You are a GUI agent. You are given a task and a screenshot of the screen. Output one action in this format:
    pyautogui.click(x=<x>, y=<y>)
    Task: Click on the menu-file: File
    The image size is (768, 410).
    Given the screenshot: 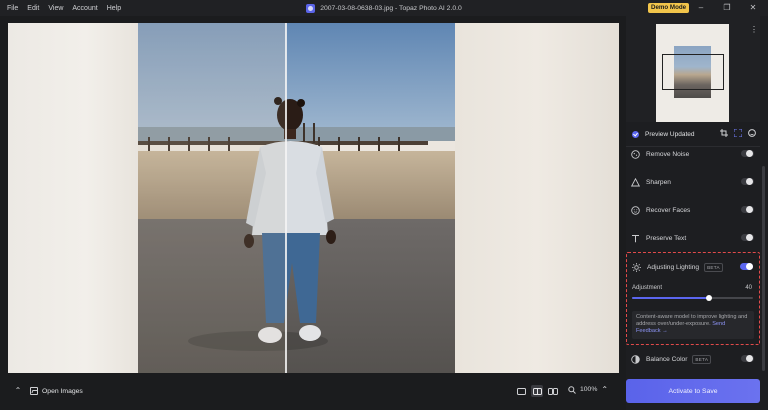 What is the action you would take?
    pyautogui.click(x=12, y=8)
    